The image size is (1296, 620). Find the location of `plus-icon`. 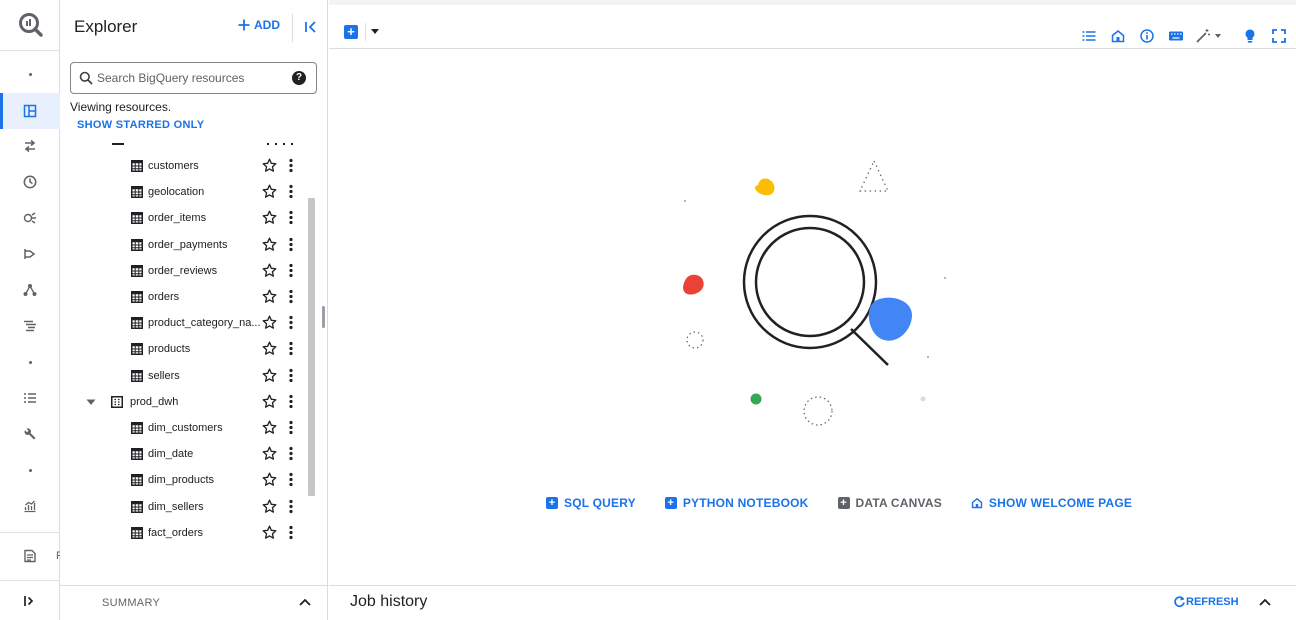

plus-icon is located at coordinates (244, 25).